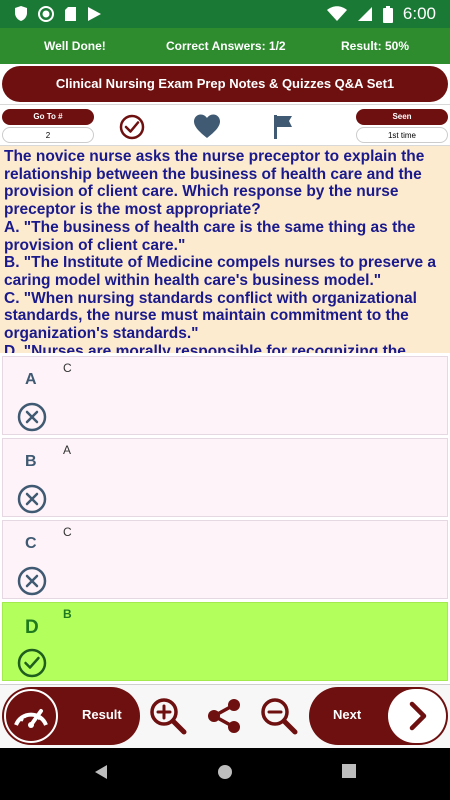 Image resolution: width=450 pixels, height=800 pixels. Describe the element at coordinates (48, 117) in the screenshot. I see `goto-label: Go To #` at that location.